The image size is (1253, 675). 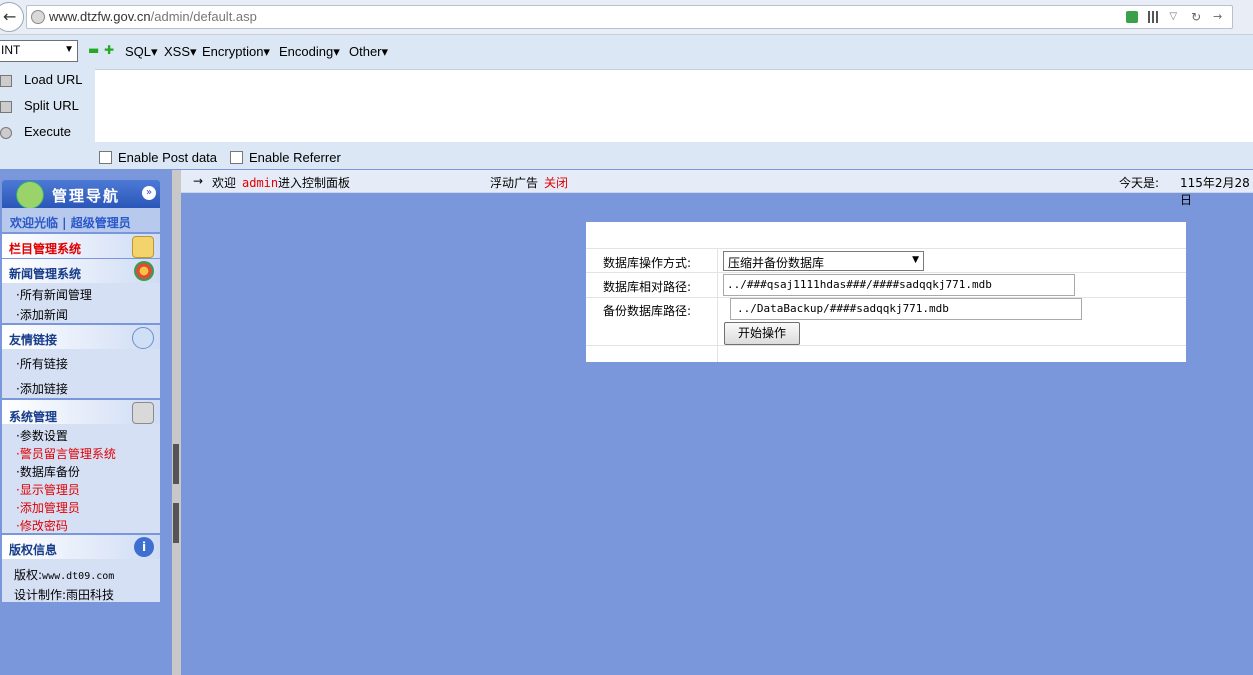 What do you see at coordinates (48, 489) in the screenshot?
I see `nav-show-admins: ·显示管理员` at bounding box center [48, 489].